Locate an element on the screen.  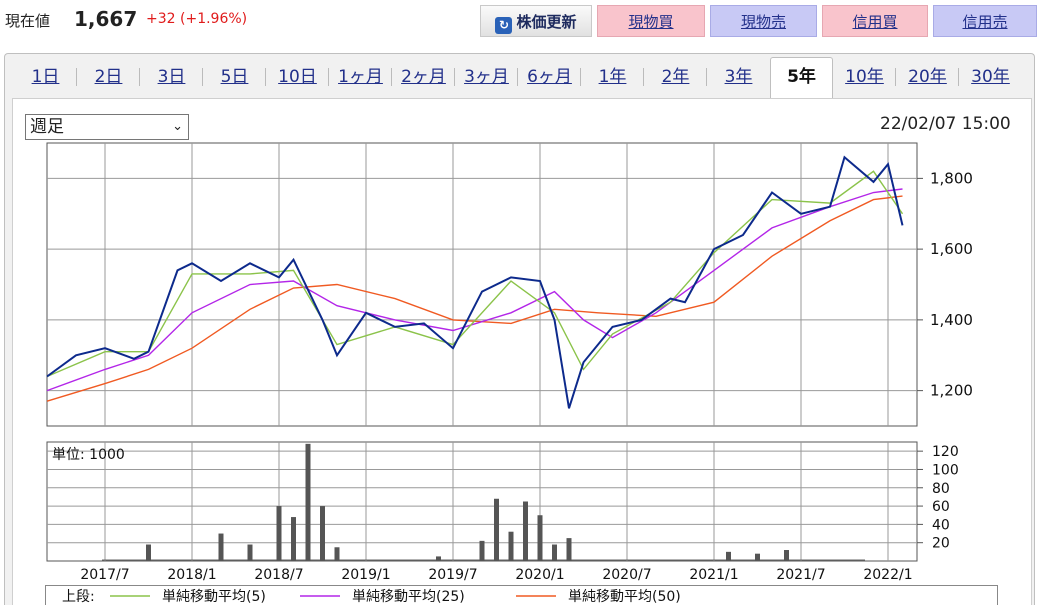
x-tick-label: 2021/7 is located at coordinates (800, 575).